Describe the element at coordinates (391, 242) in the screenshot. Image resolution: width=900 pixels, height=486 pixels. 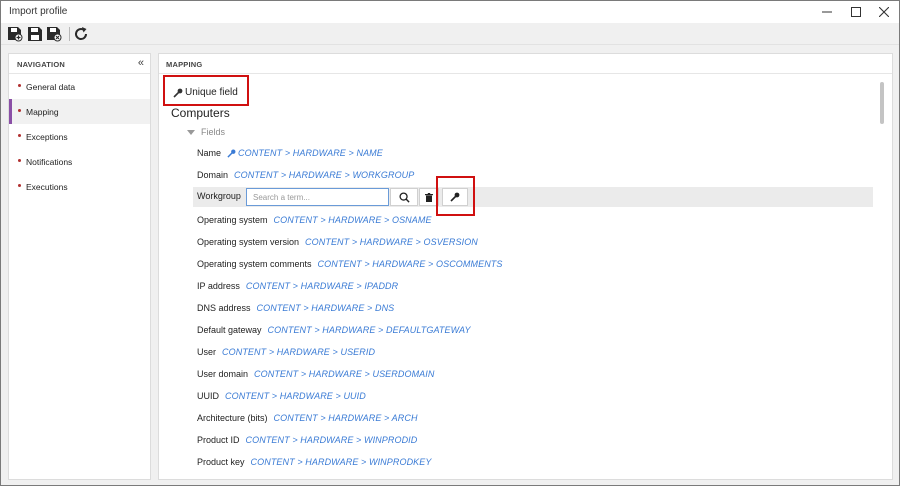
I see `field-path: CONTENT > HARDWARE > OSVERSION` at that location.